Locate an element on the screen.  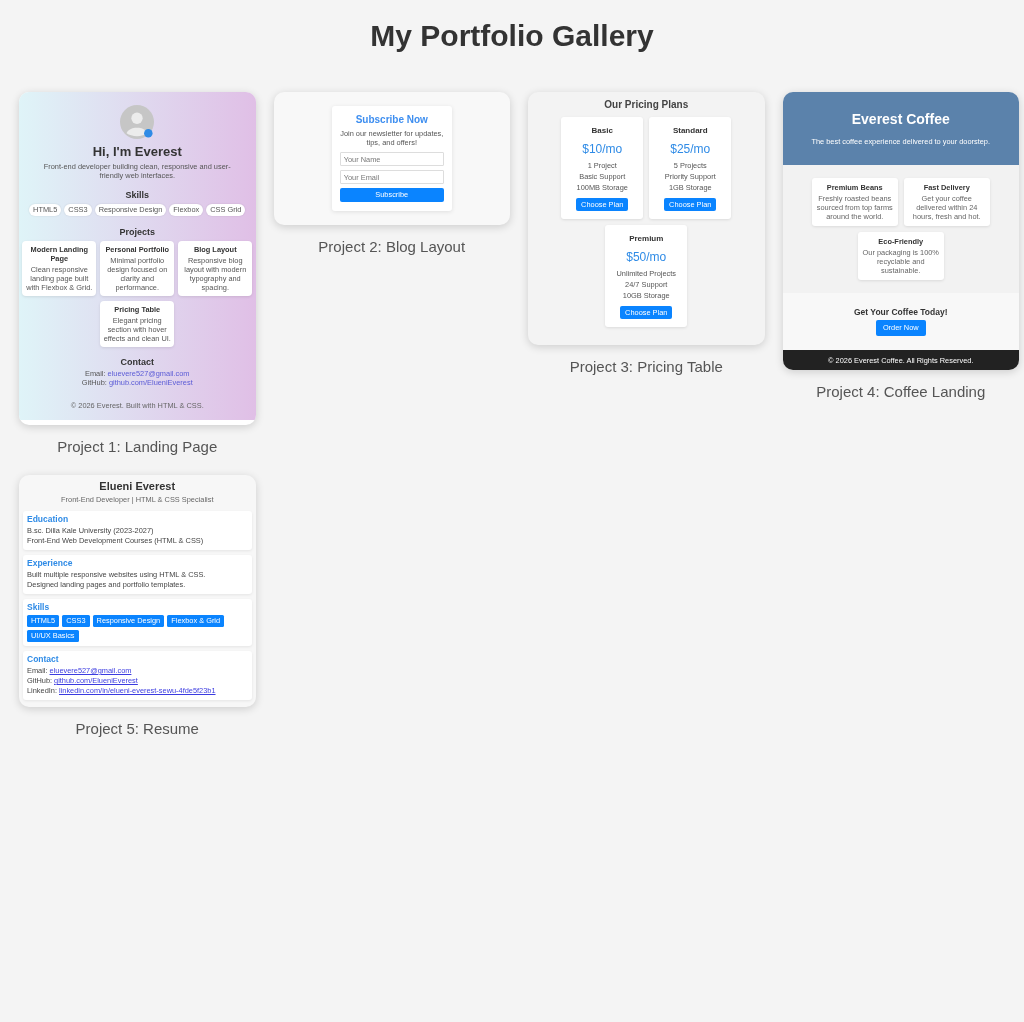
section-heading: Education is located at coordinates (48, 519).